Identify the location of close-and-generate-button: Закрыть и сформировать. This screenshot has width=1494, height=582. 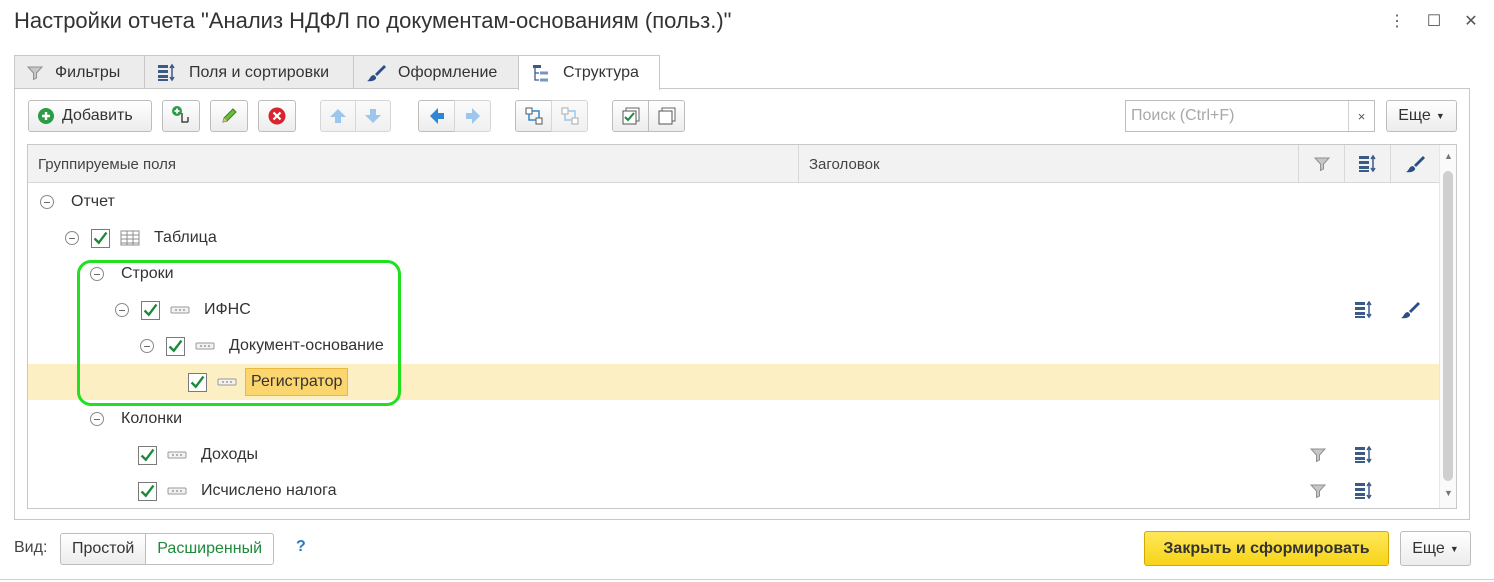
(1266, 548).